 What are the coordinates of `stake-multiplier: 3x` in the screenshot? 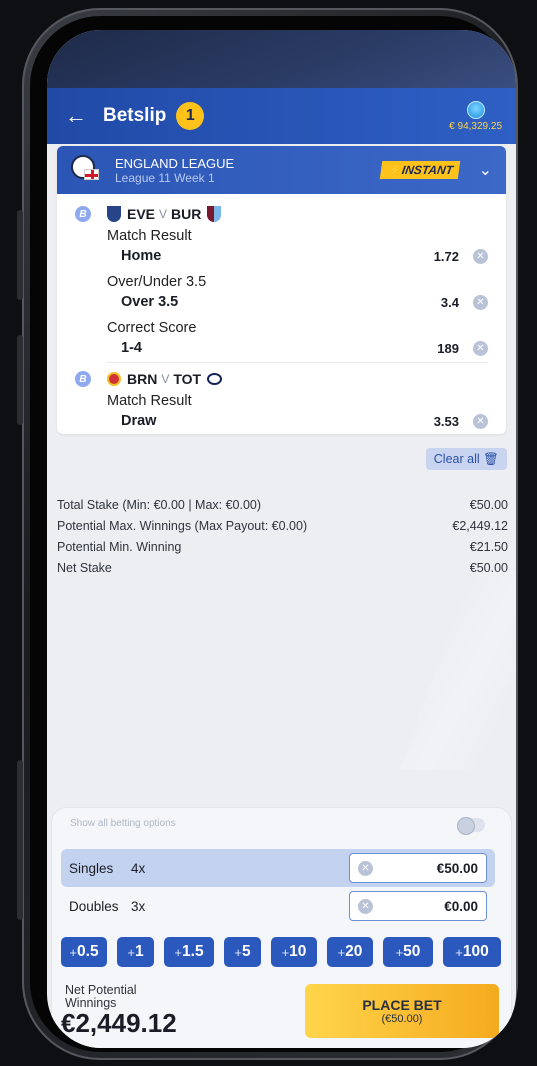 It's located at (138, 906).